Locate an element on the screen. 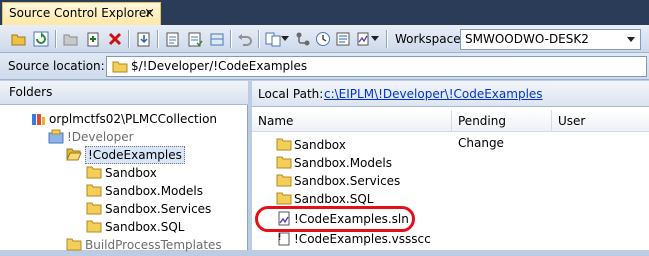 The height and width of the screenshot is (256, 649). properties-icon is located at coordinates (343, 39).